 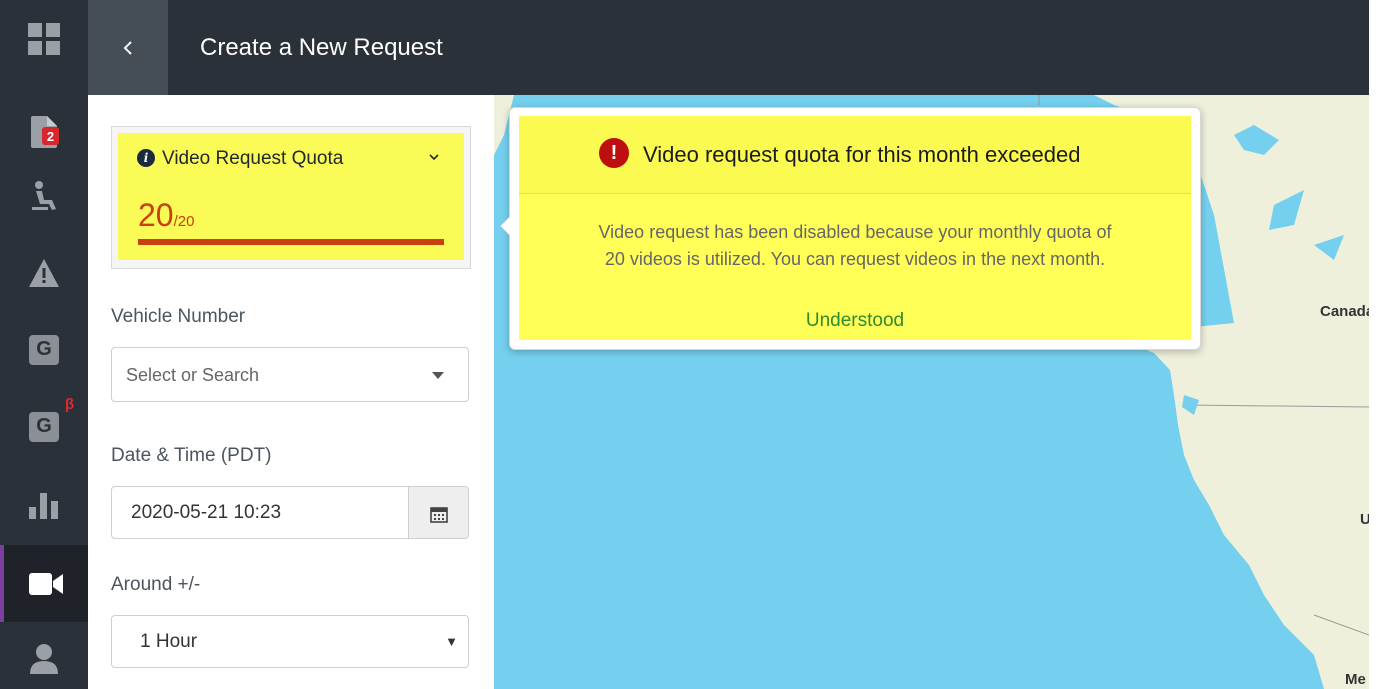 I want to click on video-camera-icon, so click(x=46, y=583).